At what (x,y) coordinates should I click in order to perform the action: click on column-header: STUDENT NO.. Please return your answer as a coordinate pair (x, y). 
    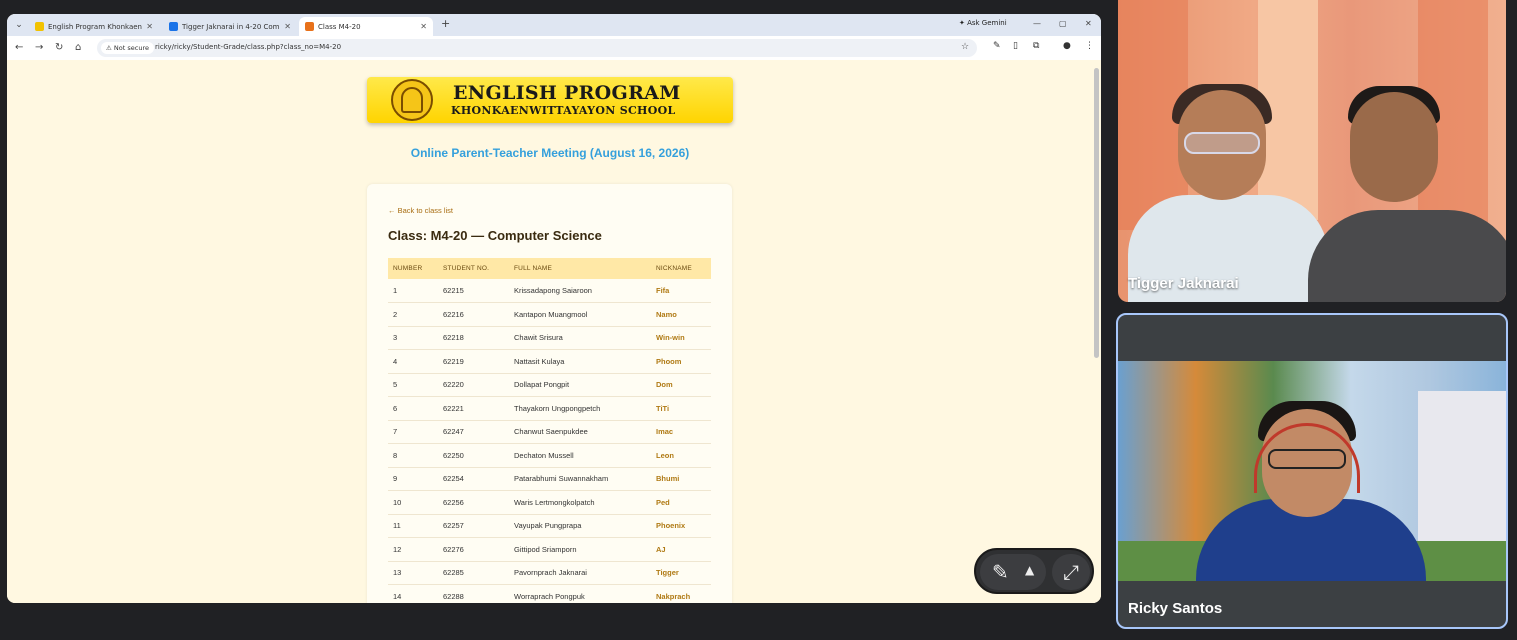
    Looking at the image, I should click on (473, 268).